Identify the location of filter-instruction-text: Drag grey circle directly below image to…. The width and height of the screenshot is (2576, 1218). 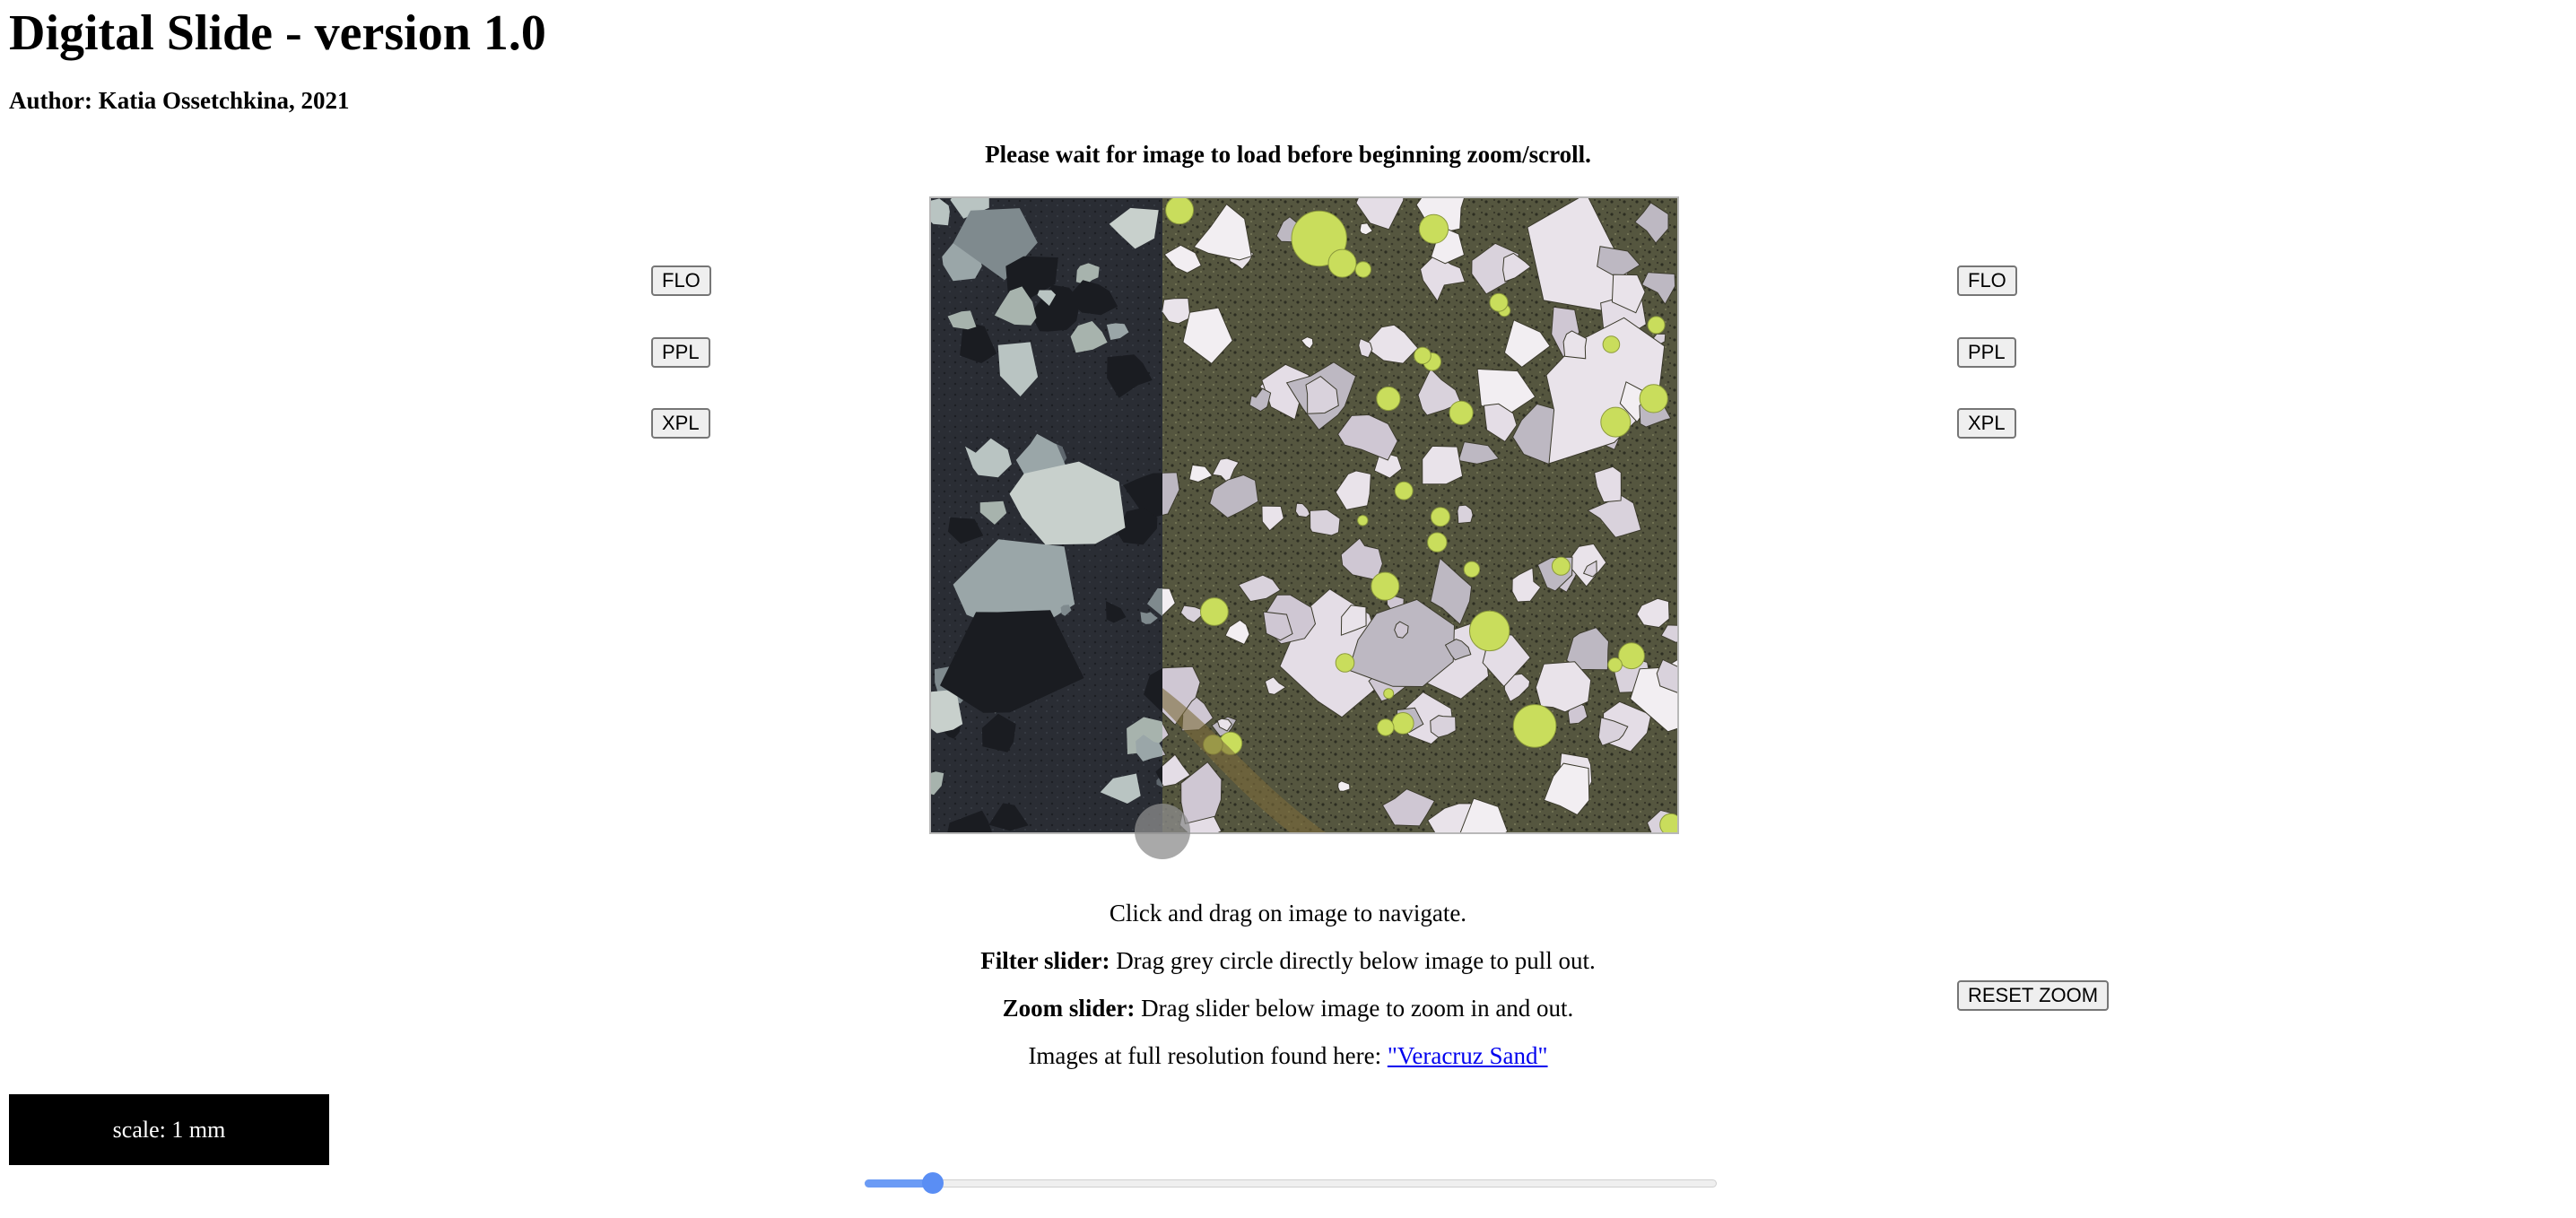
(1353, 961).